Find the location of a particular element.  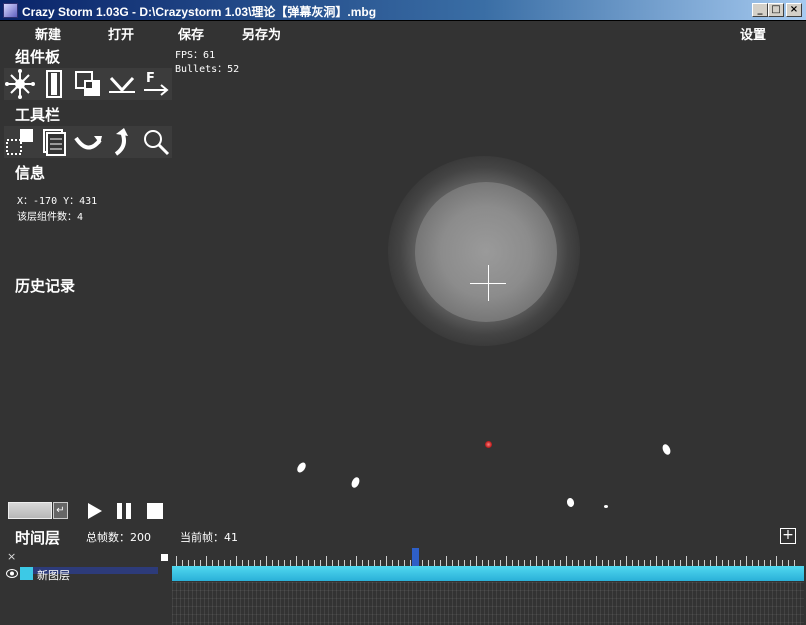

zoom-icon is located at coordinates (156, 142).